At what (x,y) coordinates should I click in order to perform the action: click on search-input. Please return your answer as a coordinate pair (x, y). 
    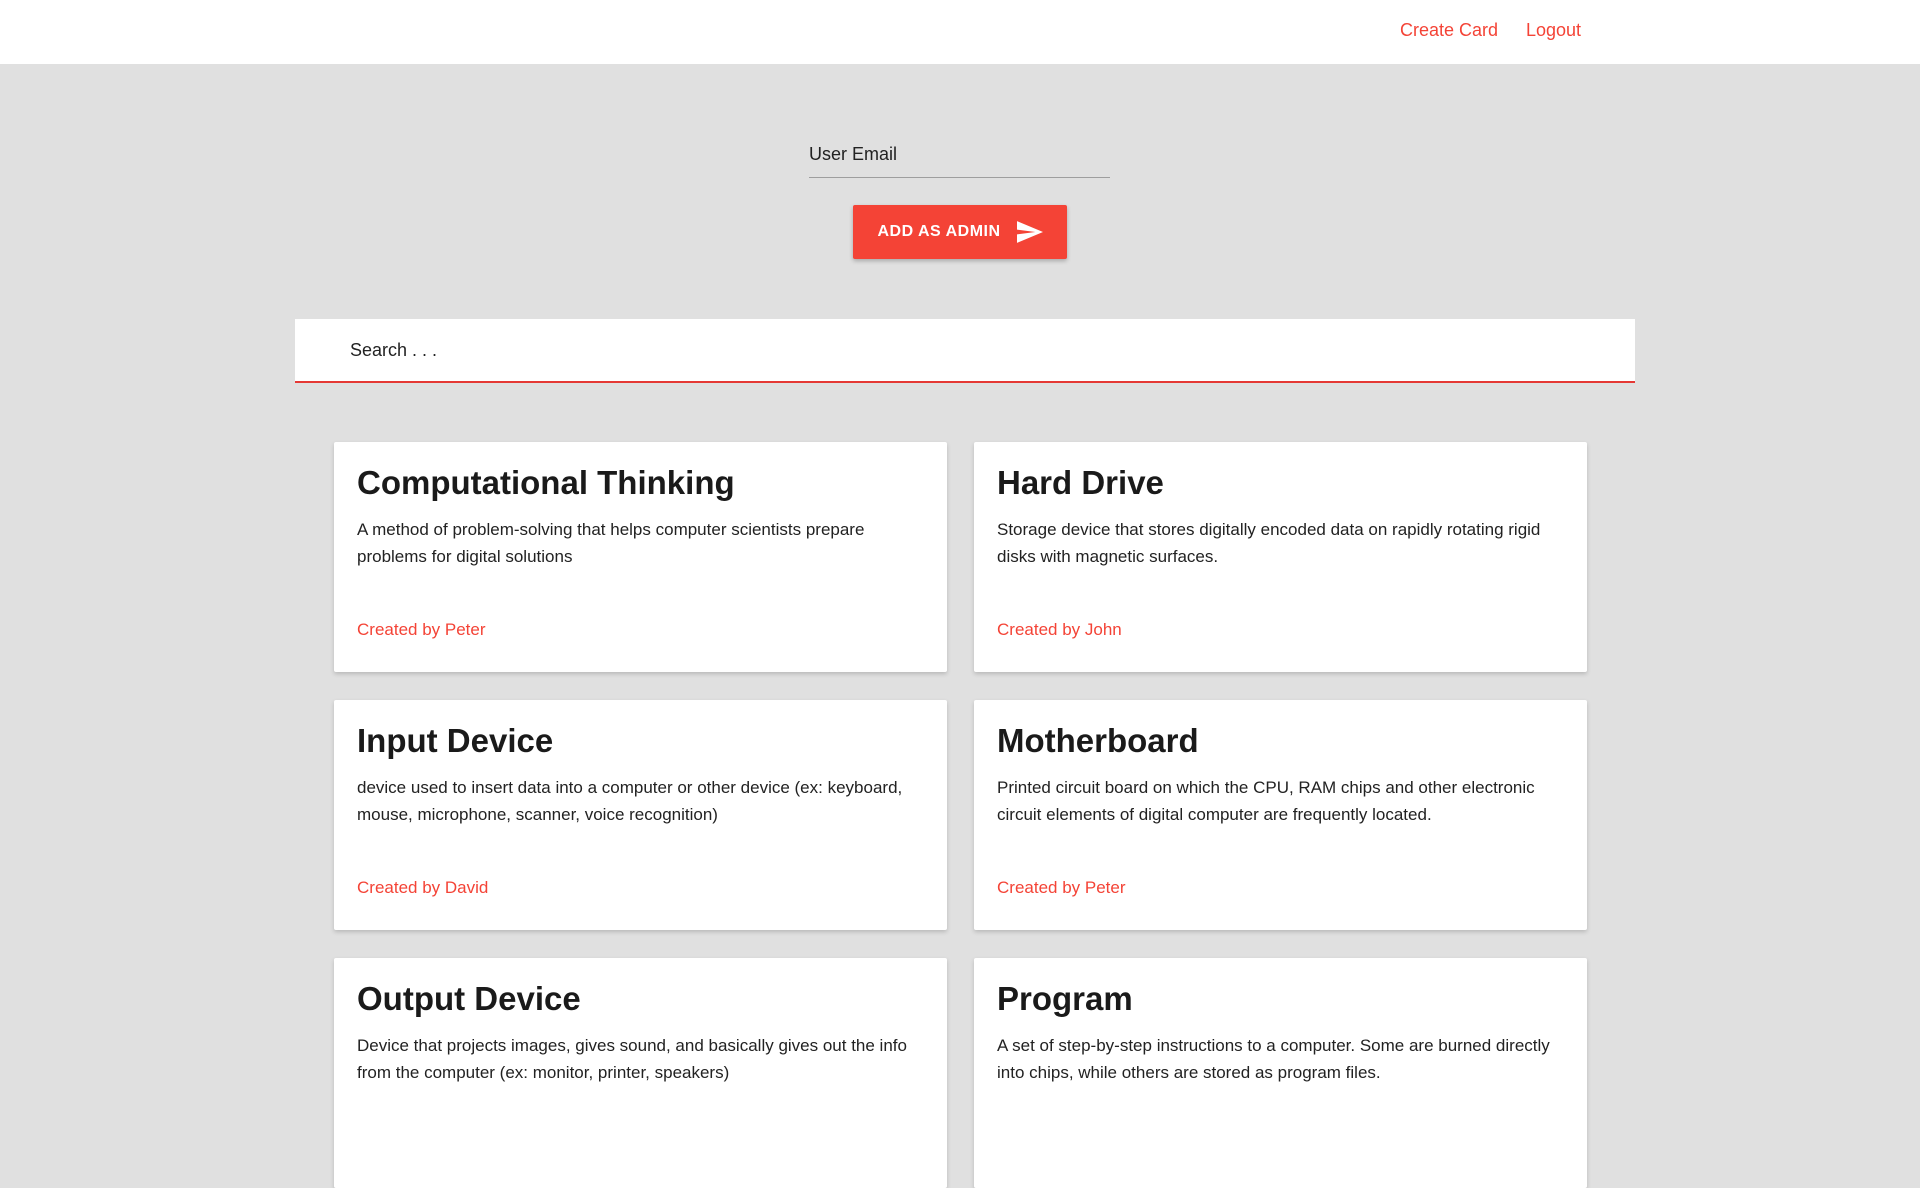
    Looking at the image, I should click on (950, 350).